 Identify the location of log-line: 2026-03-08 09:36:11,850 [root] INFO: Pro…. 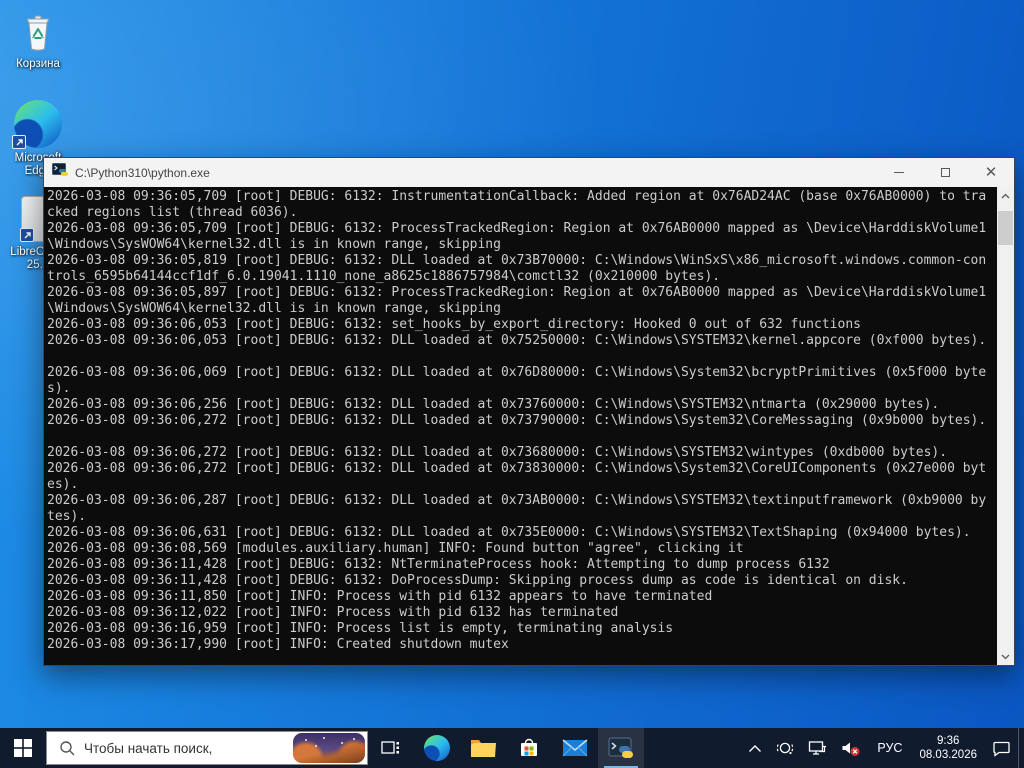
(380, 596).